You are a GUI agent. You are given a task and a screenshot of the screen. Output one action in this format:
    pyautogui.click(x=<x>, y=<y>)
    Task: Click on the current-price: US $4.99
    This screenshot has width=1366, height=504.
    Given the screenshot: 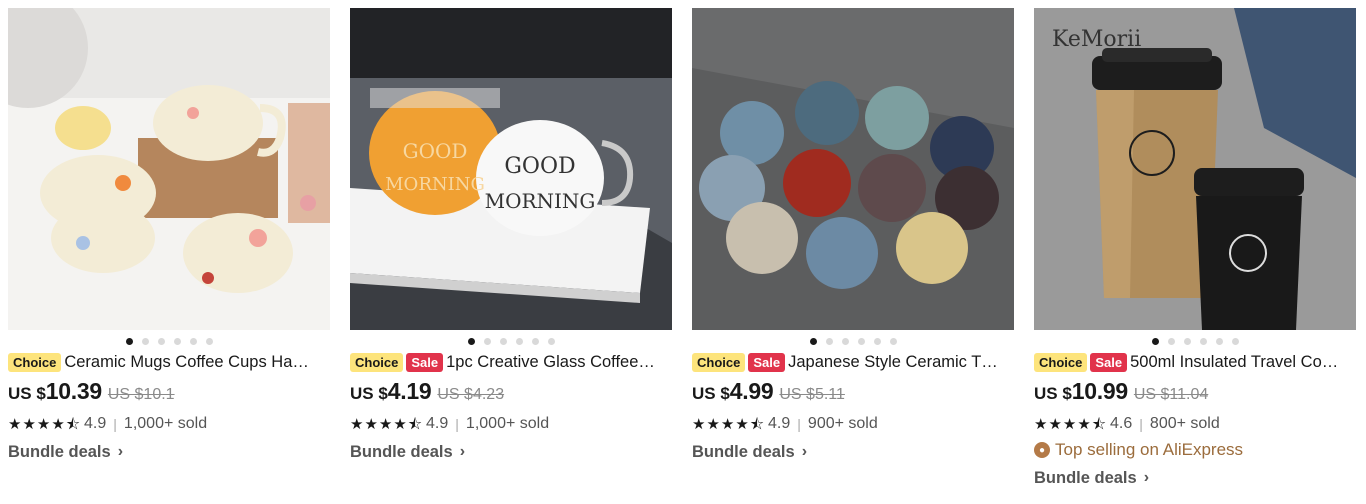 What is the action you would take?
    pyautogui.click(x=733, y=391)
    